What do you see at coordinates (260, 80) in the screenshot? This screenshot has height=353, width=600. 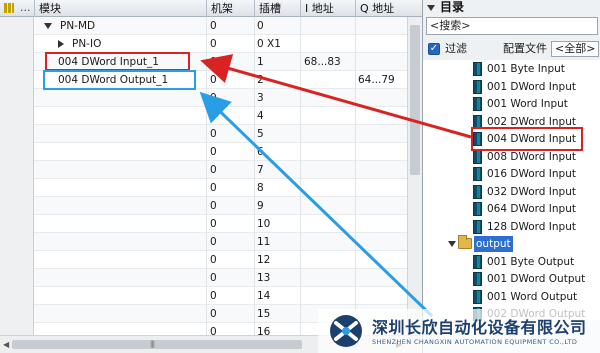 I see `slot-cell: 2` at bounding box center [260, 80].